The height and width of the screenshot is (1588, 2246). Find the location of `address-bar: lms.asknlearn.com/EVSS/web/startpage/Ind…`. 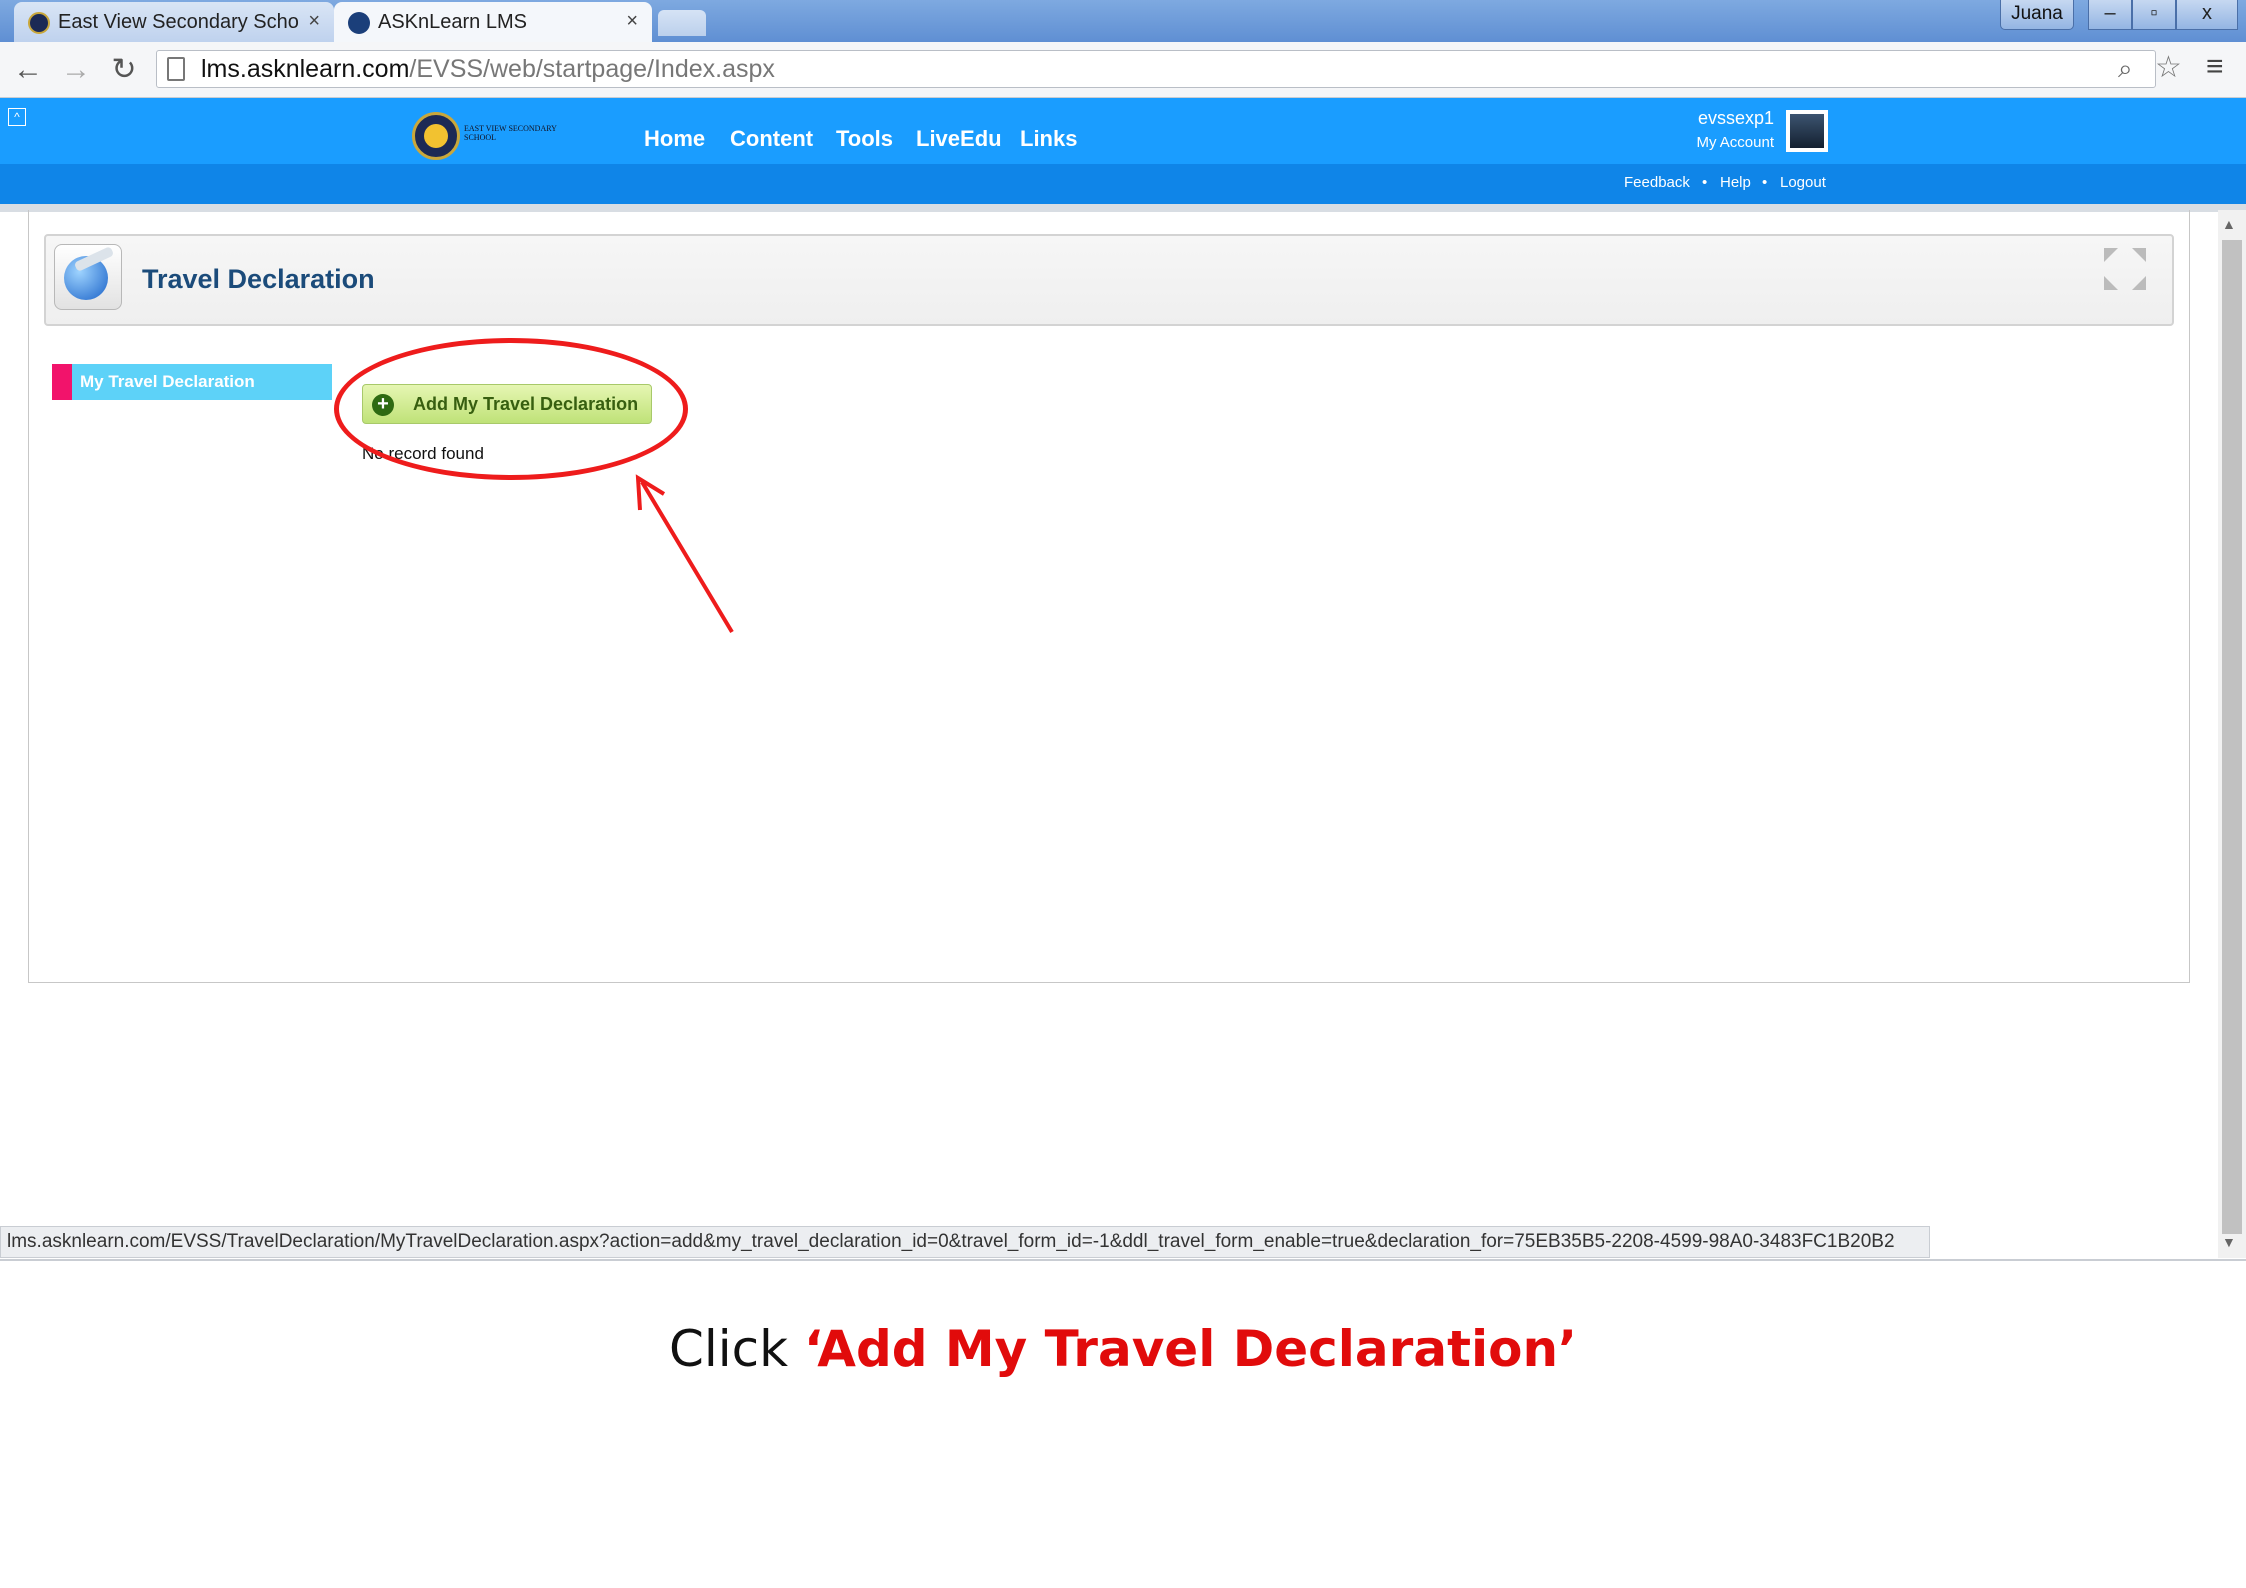

address-bar: lms.asknlearn.com/EVSS/web/startpage/Ind… is located at coordinates (1156, 69).